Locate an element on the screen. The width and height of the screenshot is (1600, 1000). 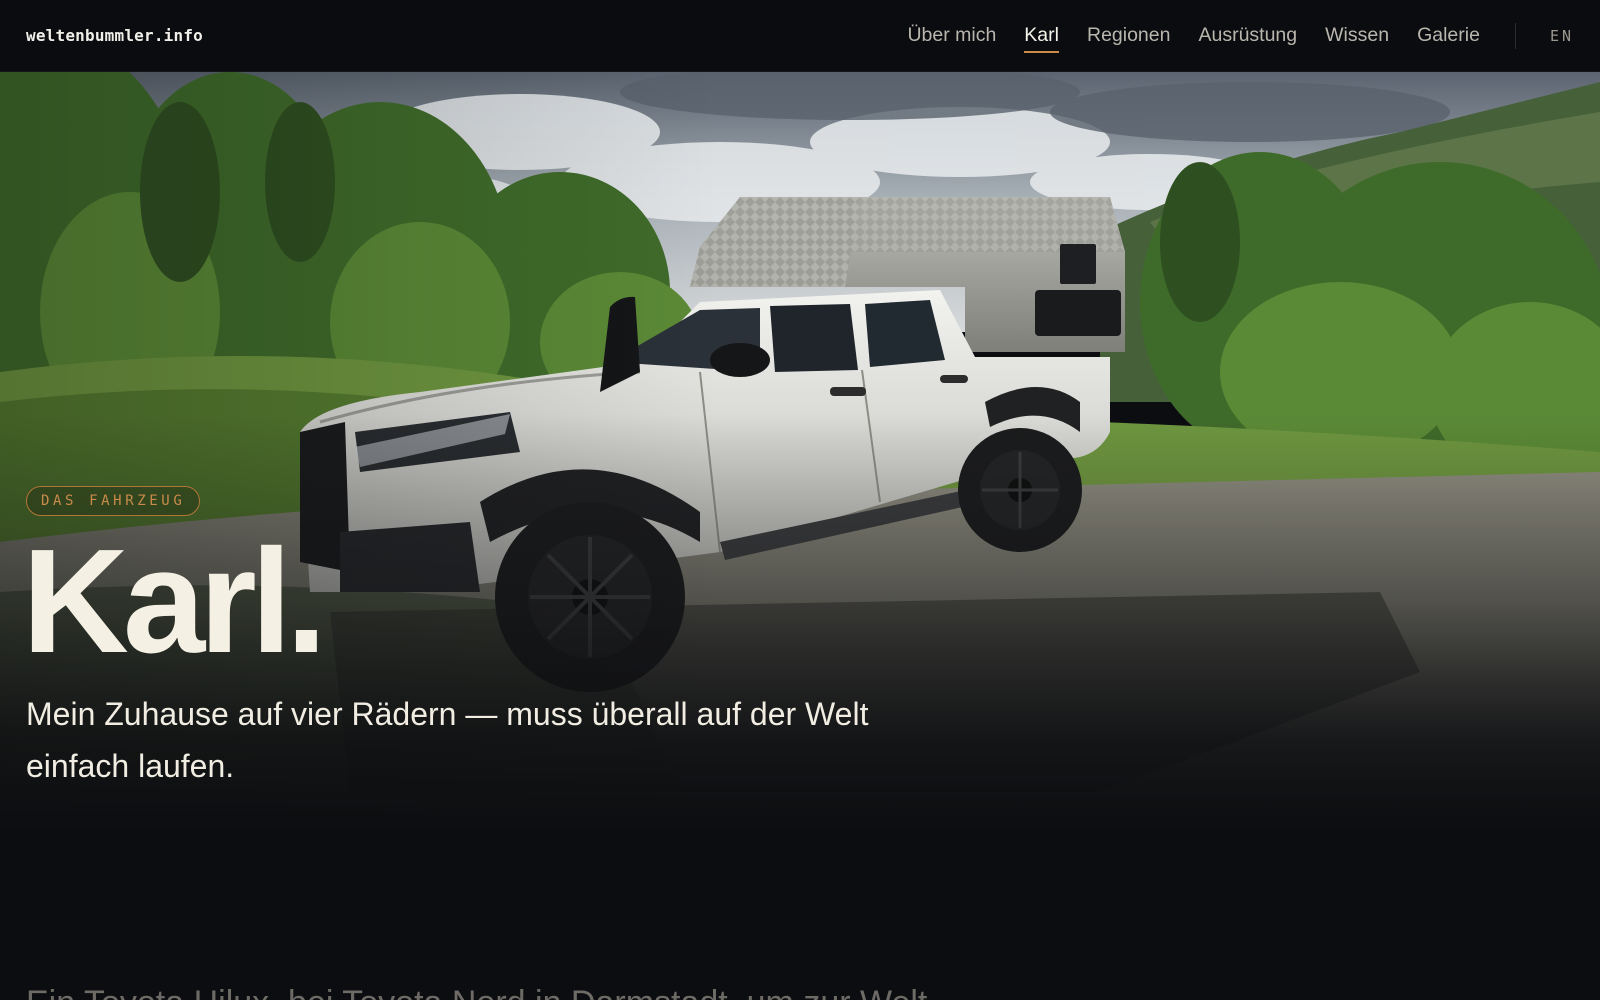
nav-link-galerie: Galerie is located at coordinates (1448, 35).